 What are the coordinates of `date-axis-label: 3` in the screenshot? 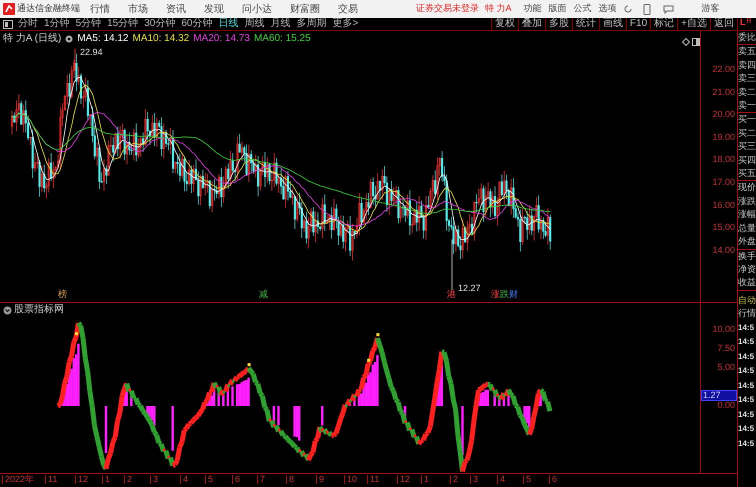 It's located at (474, 479).